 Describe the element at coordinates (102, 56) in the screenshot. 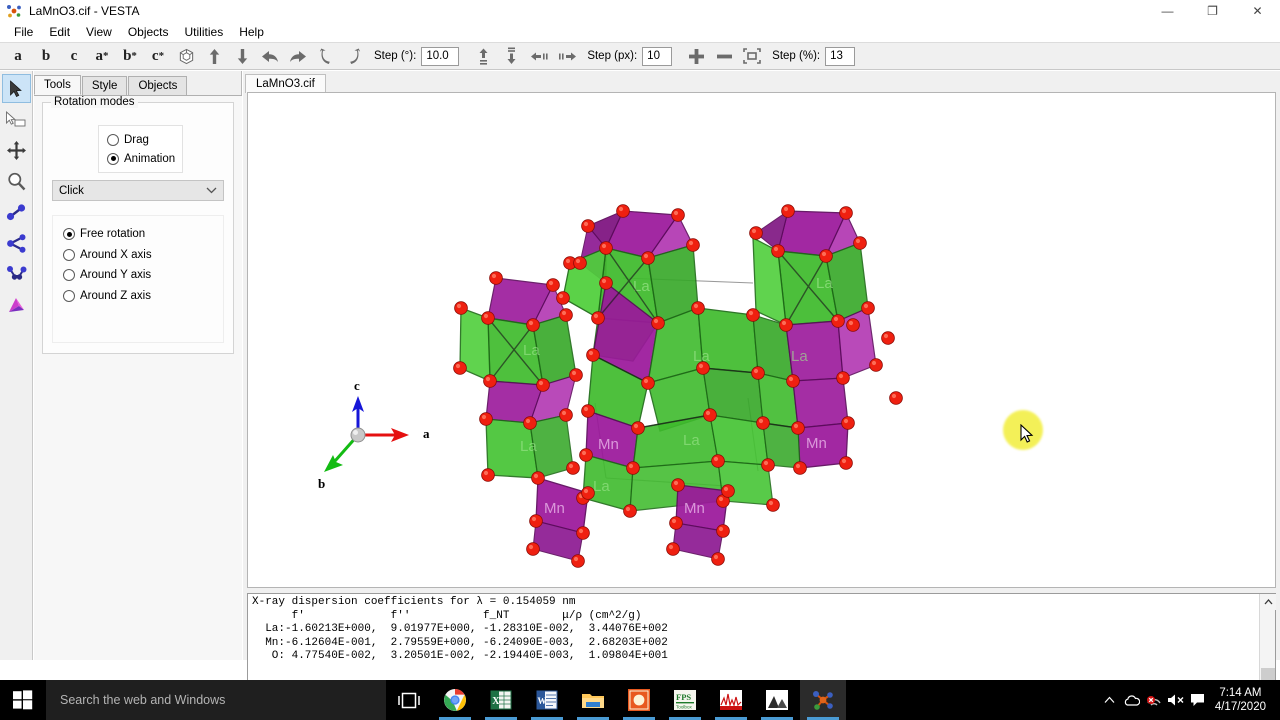

I see `view-along-a-star-button: a *` at that location.